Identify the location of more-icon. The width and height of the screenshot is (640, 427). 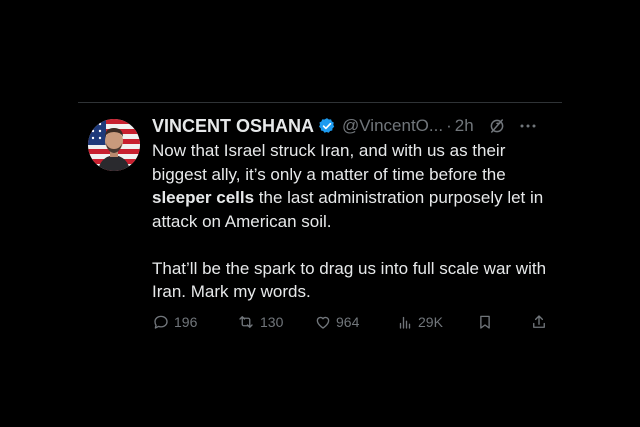
(528, 126).